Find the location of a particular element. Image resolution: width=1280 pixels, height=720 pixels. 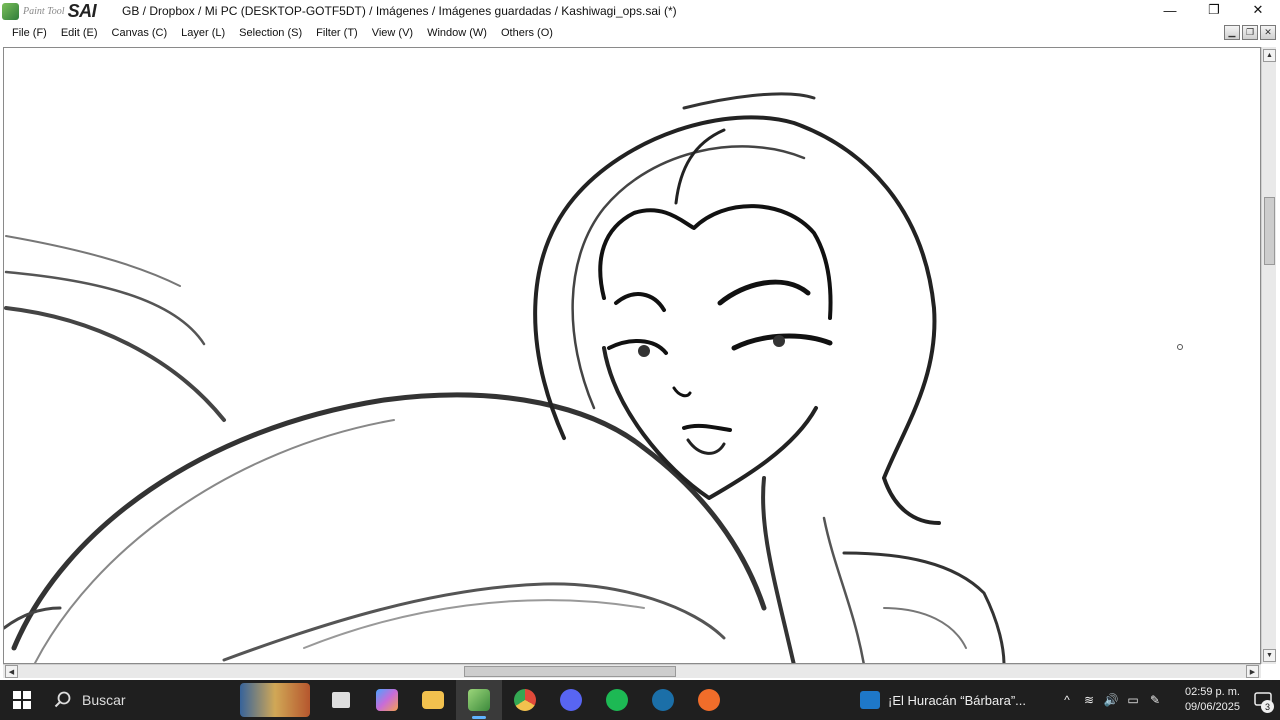

horizontal-scrollbar: ◀ ▶ is located at coordinates (632, 671).